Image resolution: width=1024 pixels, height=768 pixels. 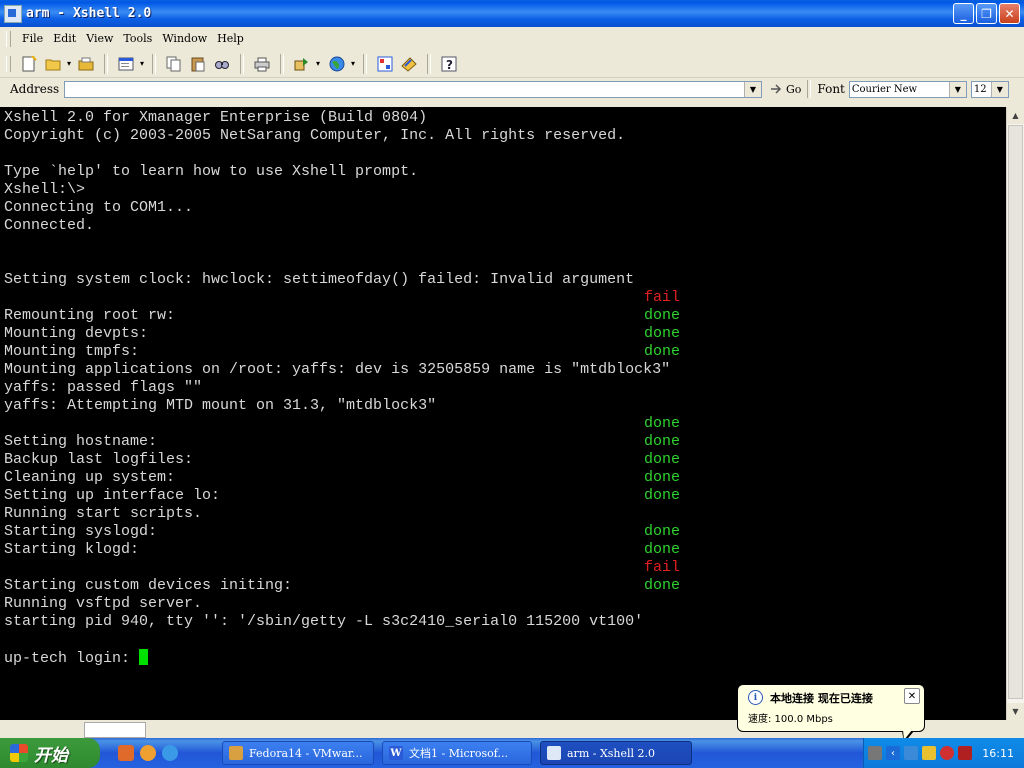 I want to click on maximize-button: ❐, so click(x=986, y=13).